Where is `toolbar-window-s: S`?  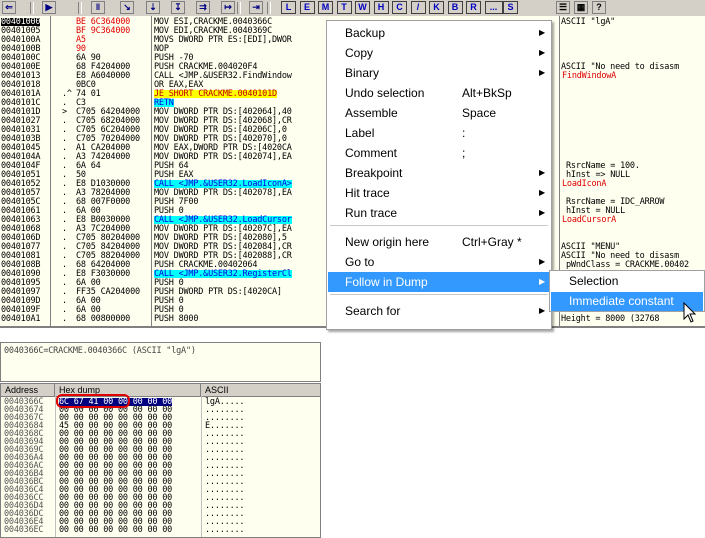 toolbar-window-s: S is located at coordinates (510, 7).